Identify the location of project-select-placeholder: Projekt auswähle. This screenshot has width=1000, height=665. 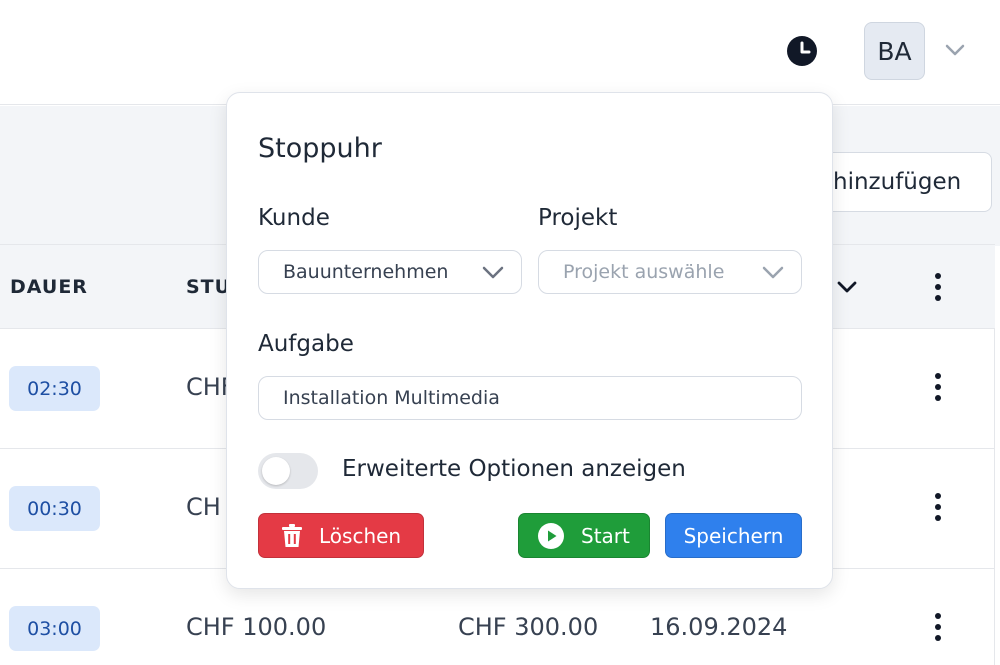
(644, 272).